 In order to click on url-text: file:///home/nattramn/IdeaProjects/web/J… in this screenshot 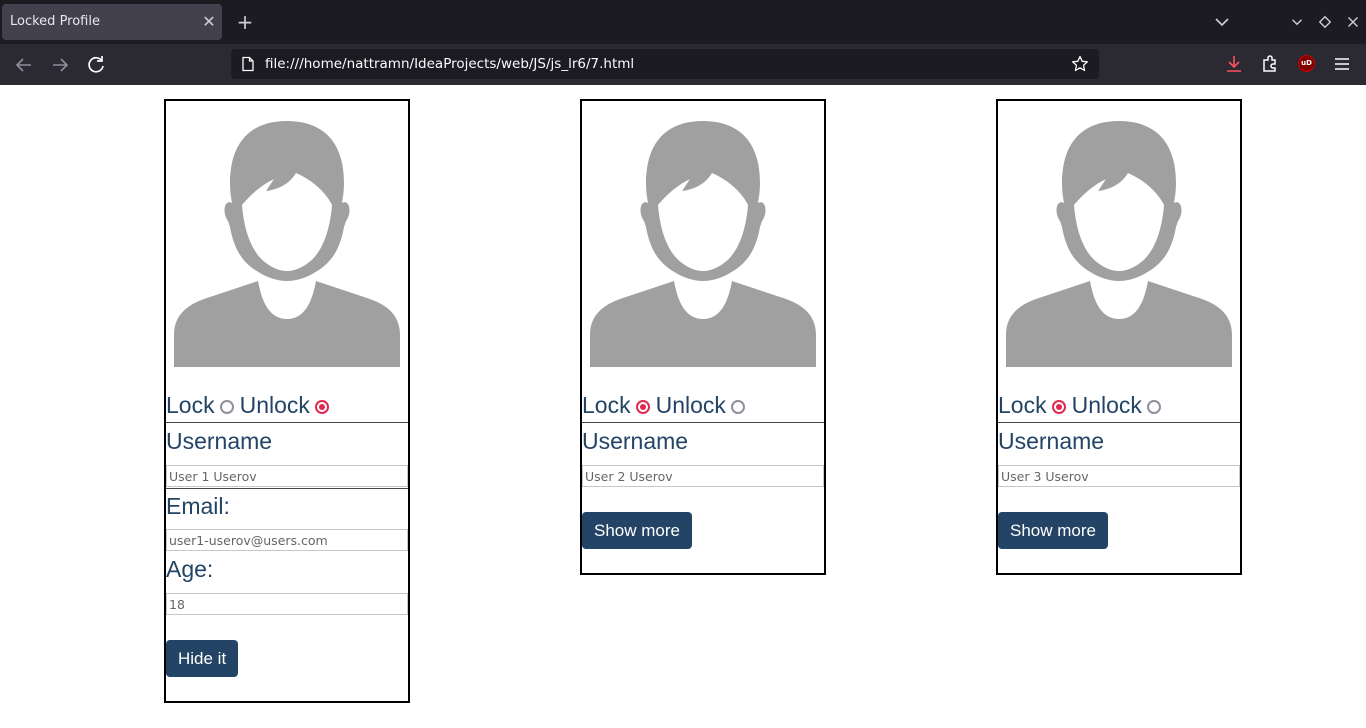, I will do `click(449, 64)`.